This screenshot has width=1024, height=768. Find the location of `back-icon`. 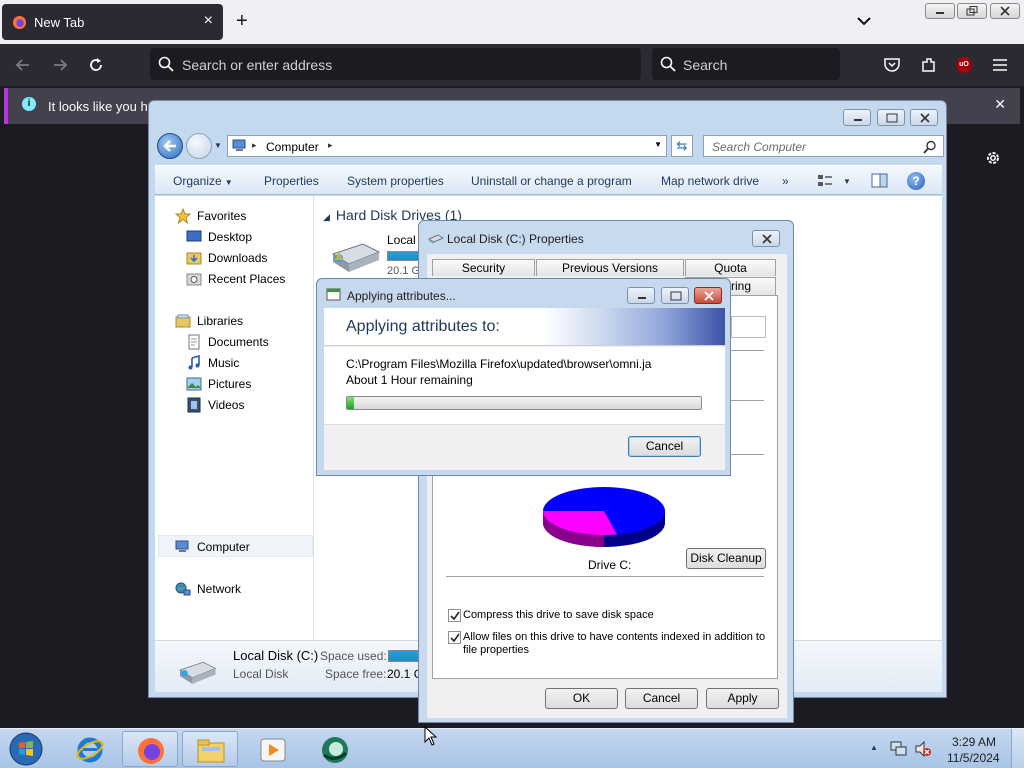

back-icon is located at coordinates (23, 65).